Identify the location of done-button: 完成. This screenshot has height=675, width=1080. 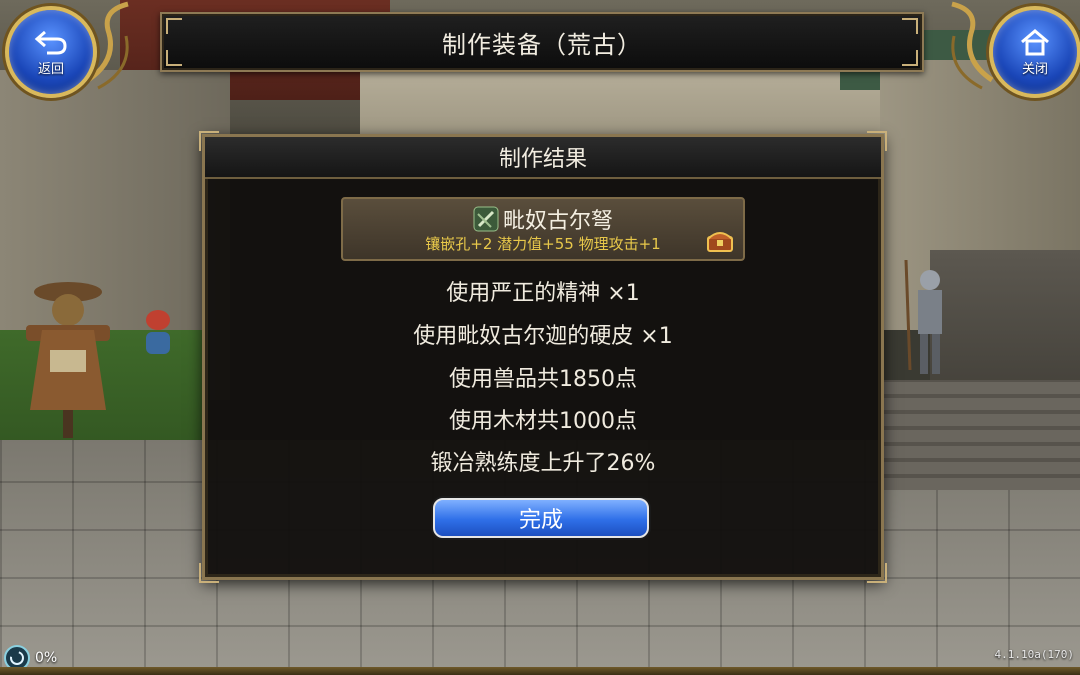
(541, 518).